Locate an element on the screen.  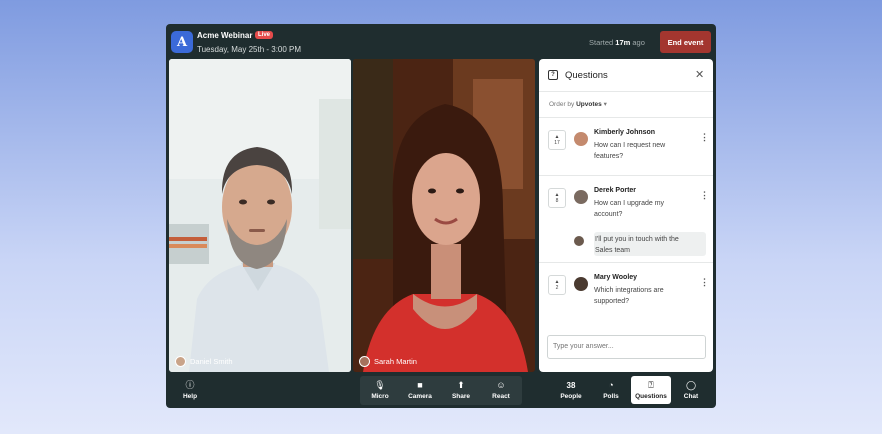
chat-label: Chat is located at coordinates (691, 396).